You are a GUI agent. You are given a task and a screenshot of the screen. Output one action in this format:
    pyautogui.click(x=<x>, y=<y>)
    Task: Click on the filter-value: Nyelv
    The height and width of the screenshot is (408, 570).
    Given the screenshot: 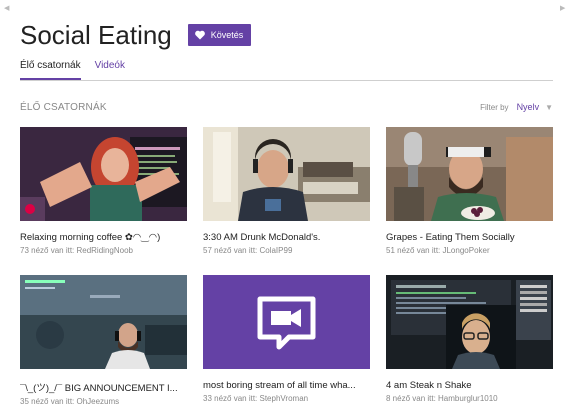 What is the action you would take?
    pyautogui.click(x=528, y=107)
    